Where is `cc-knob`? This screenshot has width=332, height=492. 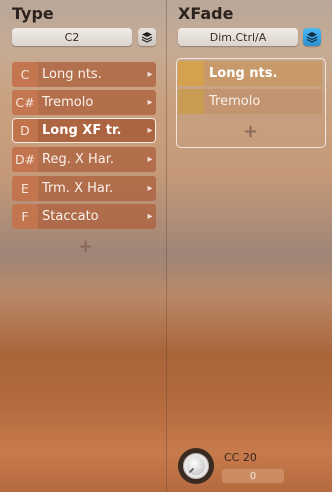 cc-knob is located at coordinates (196, 466).